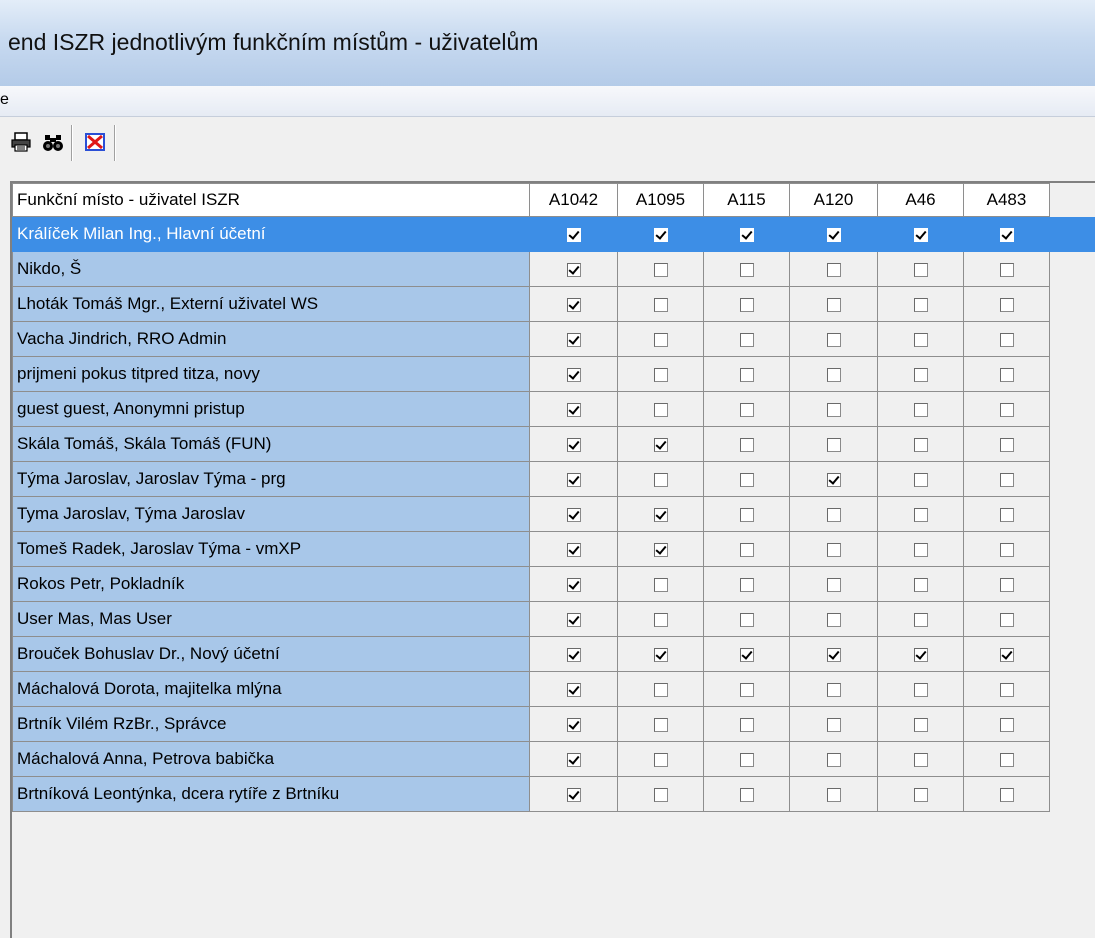  I want to click on table-row: Máchalová Dorota, majitelka mlýna, so click(554, 689).